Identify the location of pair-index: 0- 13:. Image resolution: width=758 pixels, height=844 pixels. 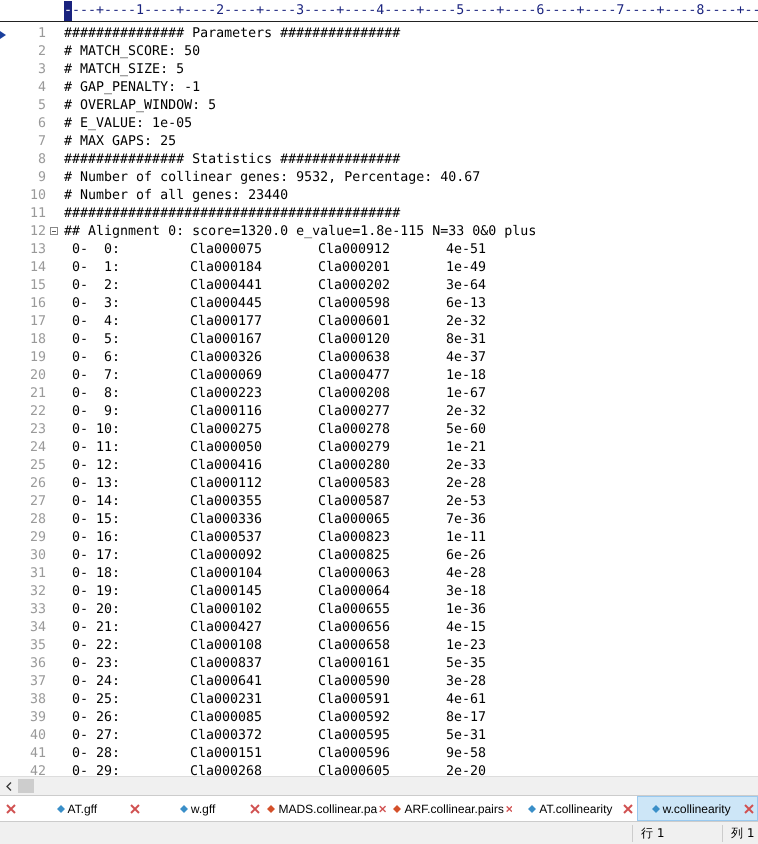
(96, 483).